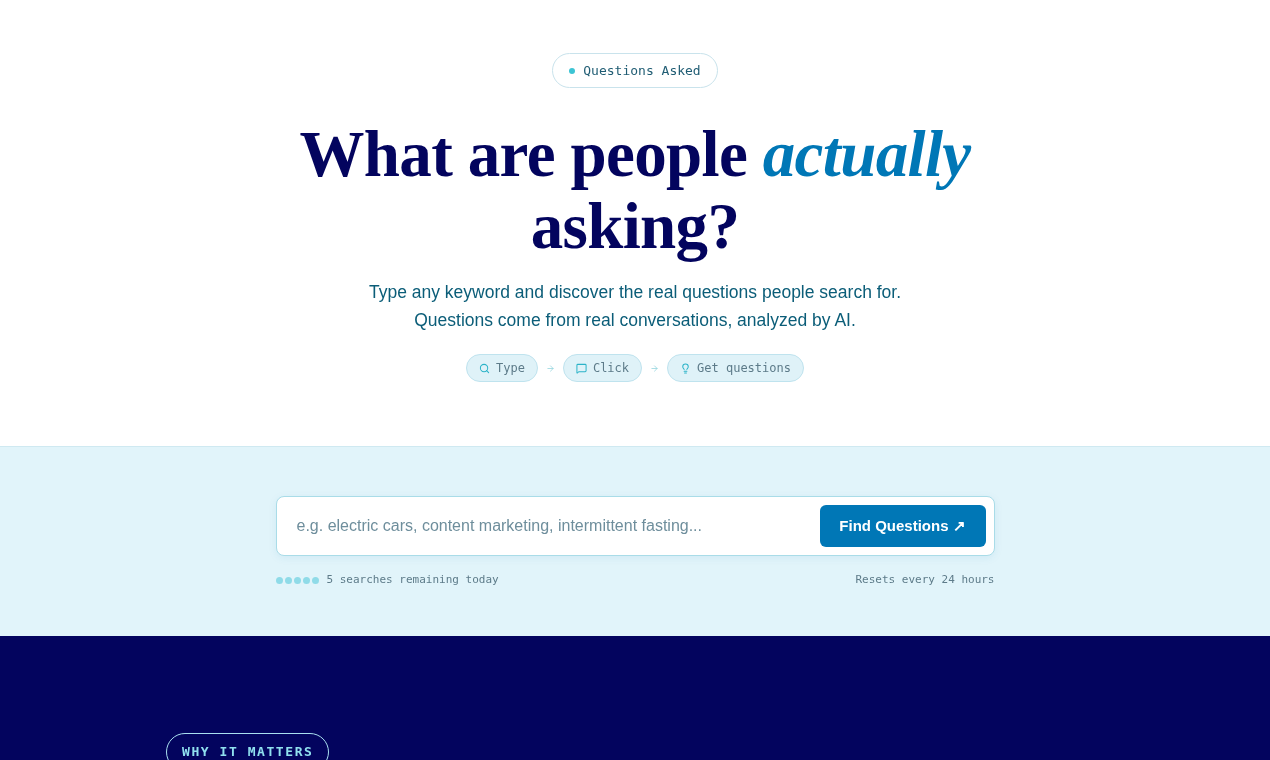 This screenshot has height=760, width=1270. I want to click on search-bar: e.g. electric cars, content marketing, intermittent fasting... Find Questions ↗, so click(635, 526).